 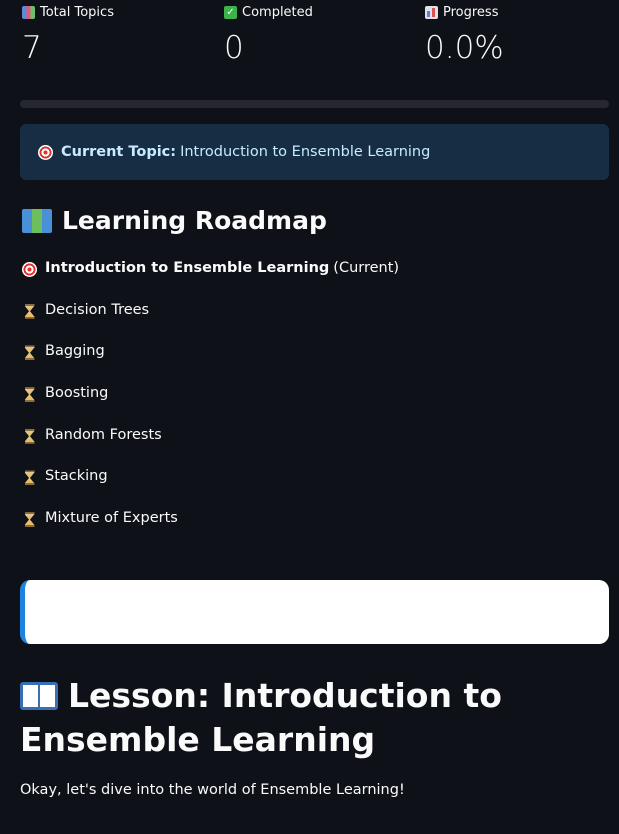 I want to click on roadmap-title: Learning Roadmap, so click(x=194, y=220).